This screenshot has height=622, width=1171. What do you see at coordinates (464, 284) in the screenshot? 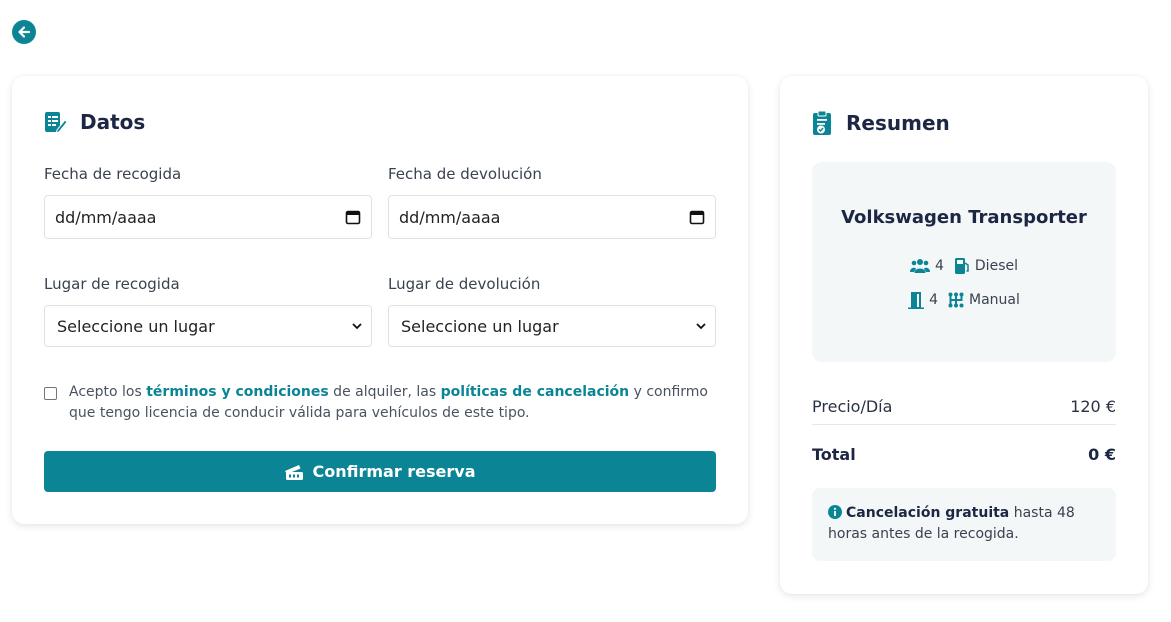
I see `return-place-label: Lugar de devolución` at bounding box center [464, 284].